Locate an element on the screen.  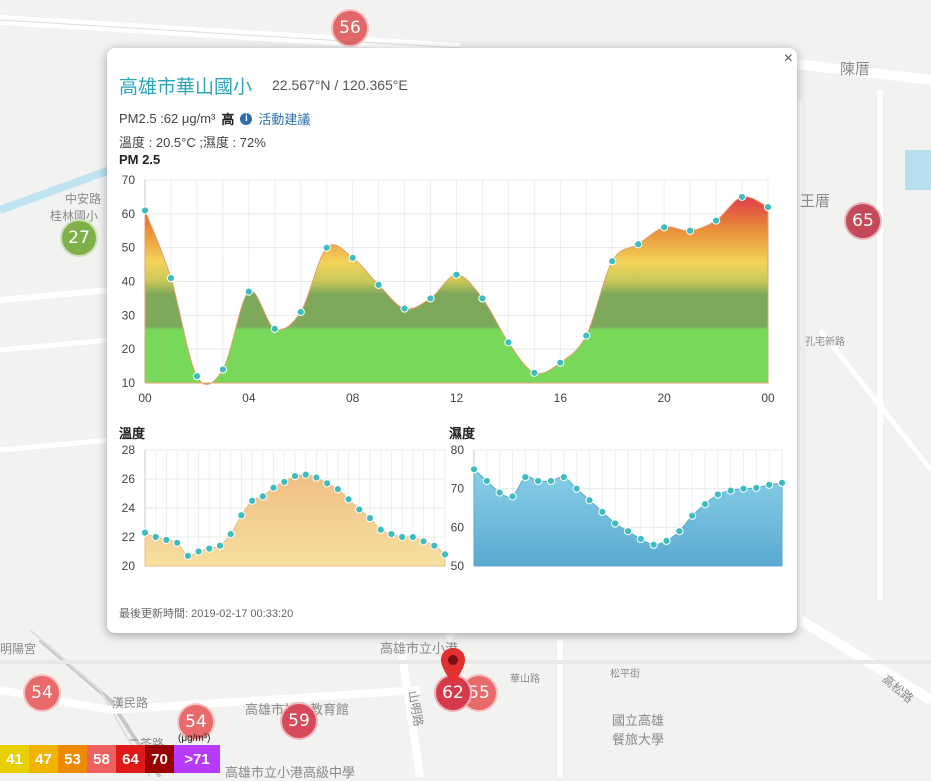
aqi-marker: 54 is located at coordinates (42, 693).